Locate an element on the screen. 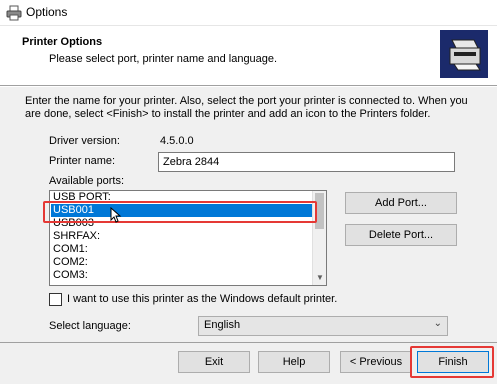  window-title: Options is located at coordinates (47, 12).